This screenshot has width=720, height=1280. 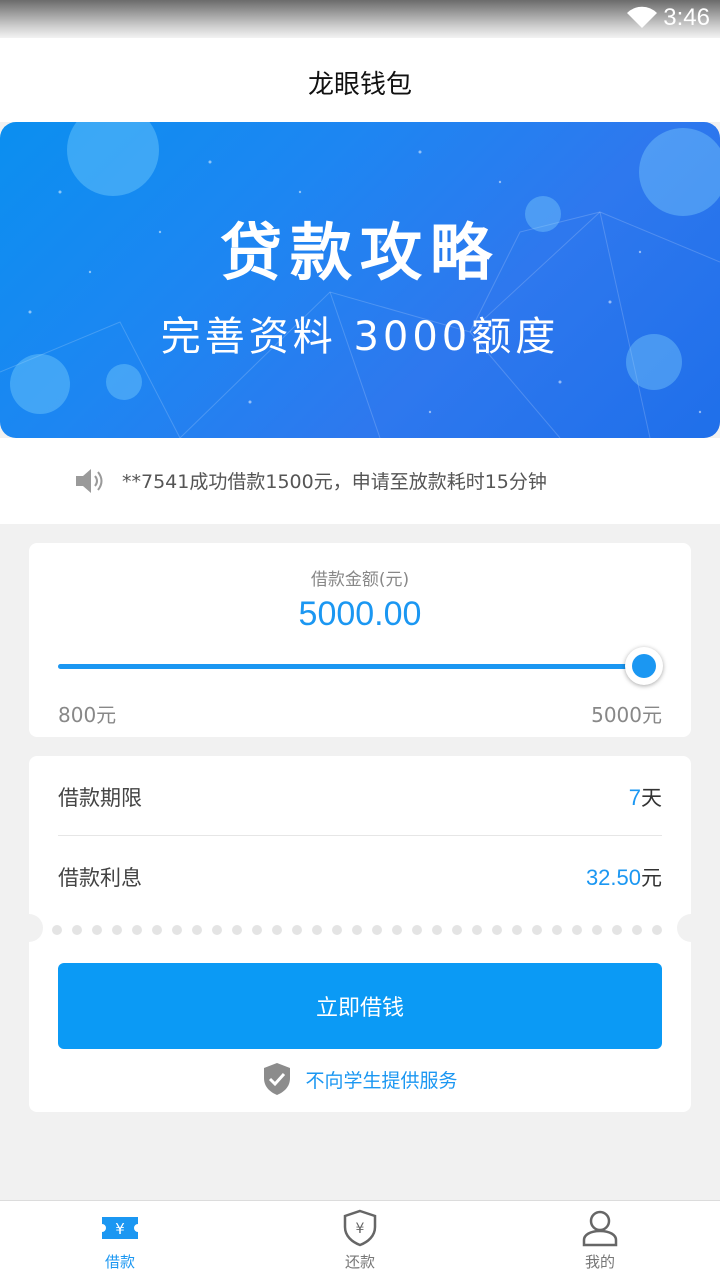 I want to click on status-bar: 3:46, so click(x=360, y=19).